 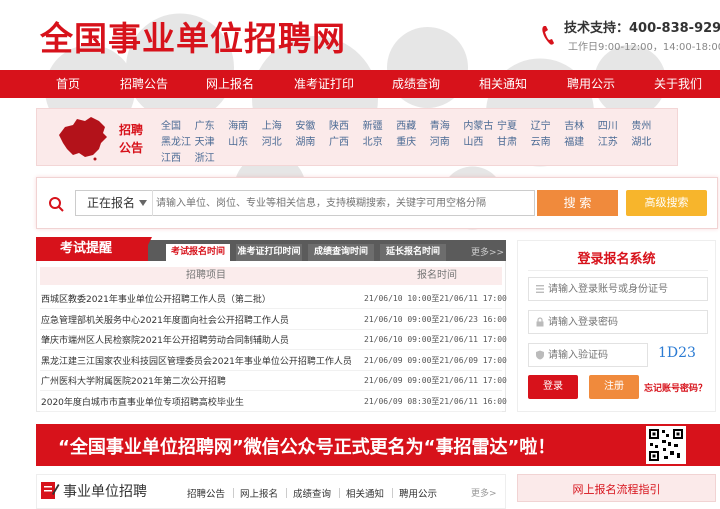 What do you see at coordinates (176, 140) in the screenshot?
I see `province-link: 黑龙江` at bounding box center [176, 140].